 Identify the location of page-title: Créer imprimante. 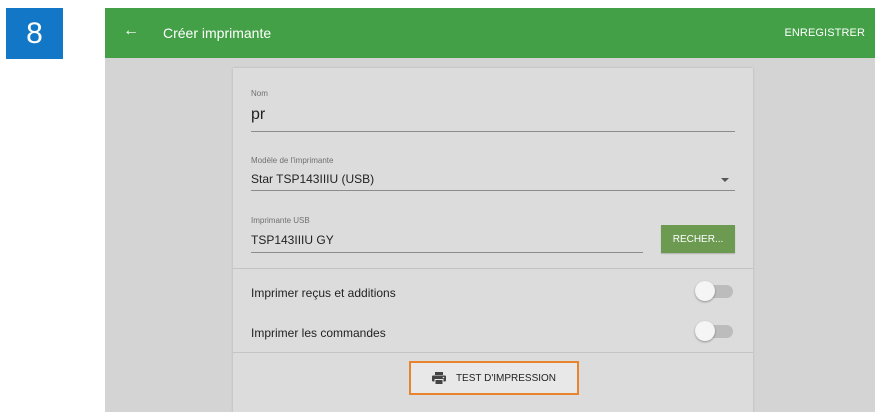
(217, 33).